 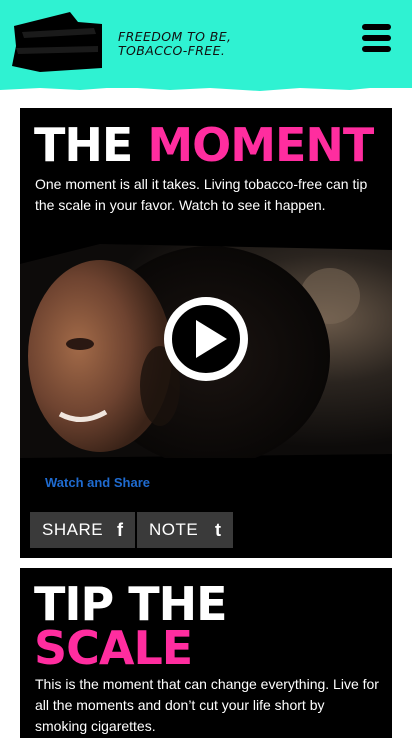 I want to click on share-button: SHARE f, so click(x=82, y=530).